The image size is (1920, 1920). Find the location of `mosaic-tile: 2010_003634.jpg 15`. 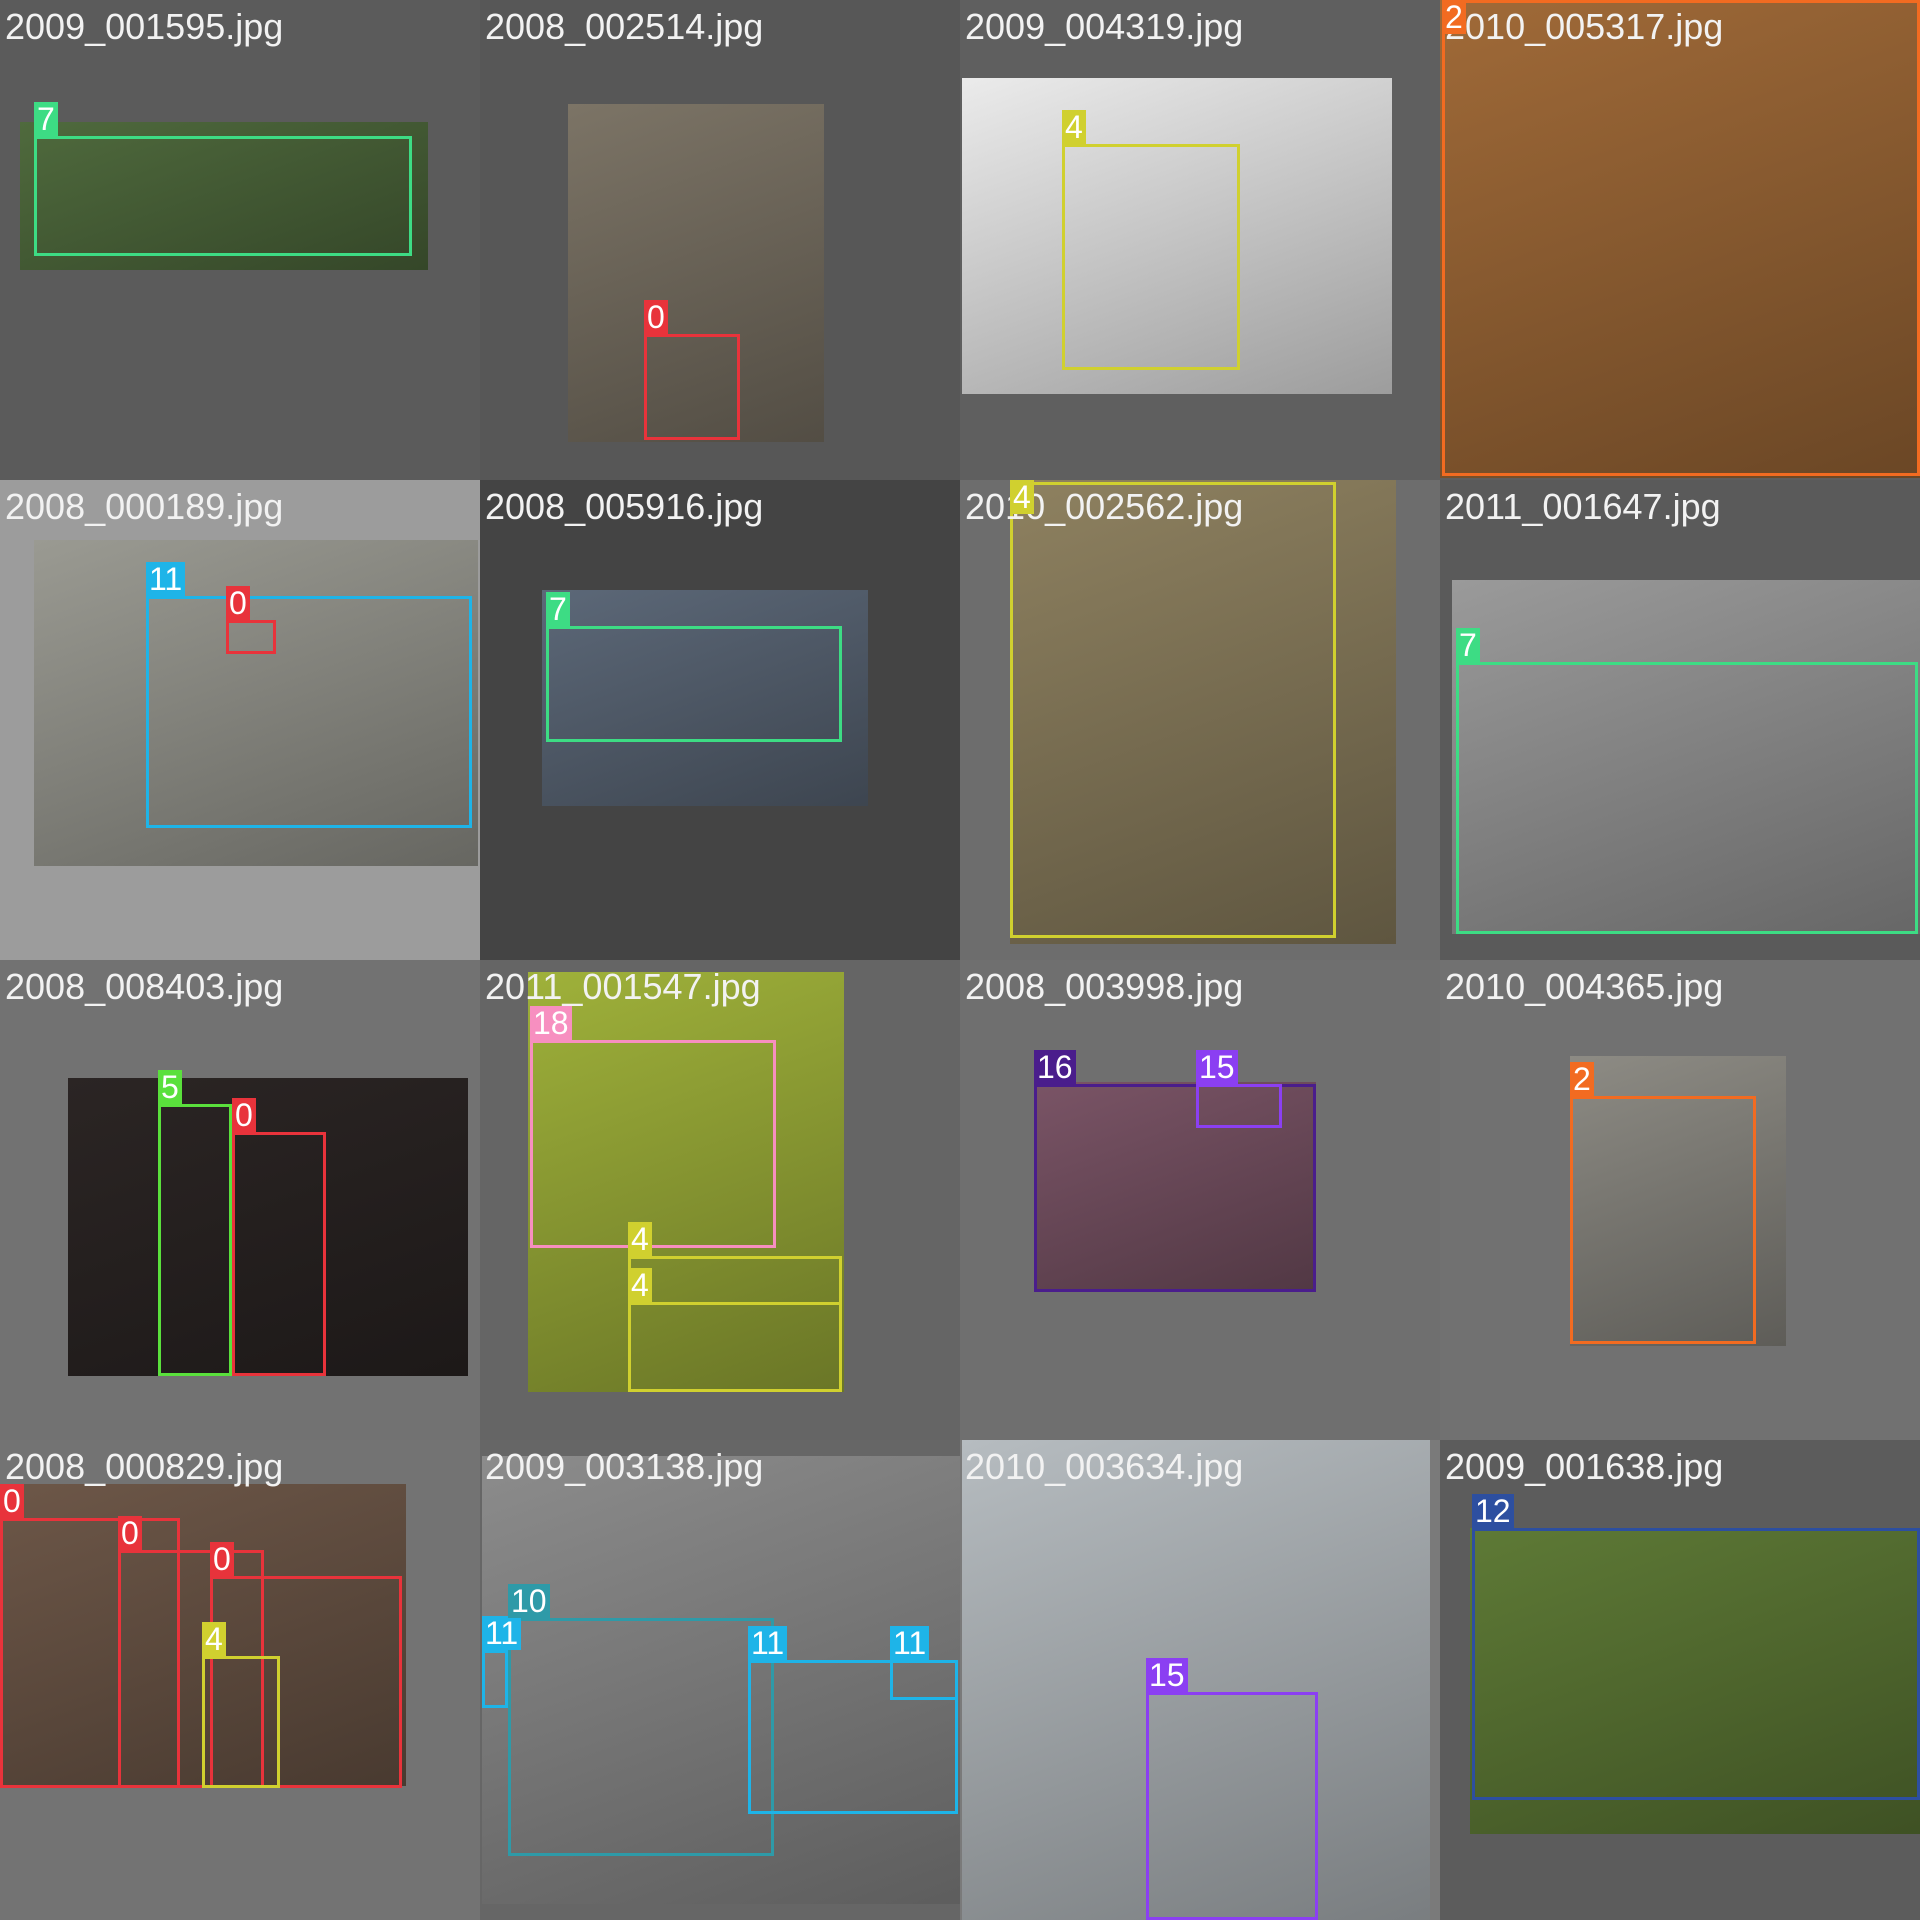

mosaic-tile: 2010_003634.jpg 15 is located at coordinates (1200, 1680).